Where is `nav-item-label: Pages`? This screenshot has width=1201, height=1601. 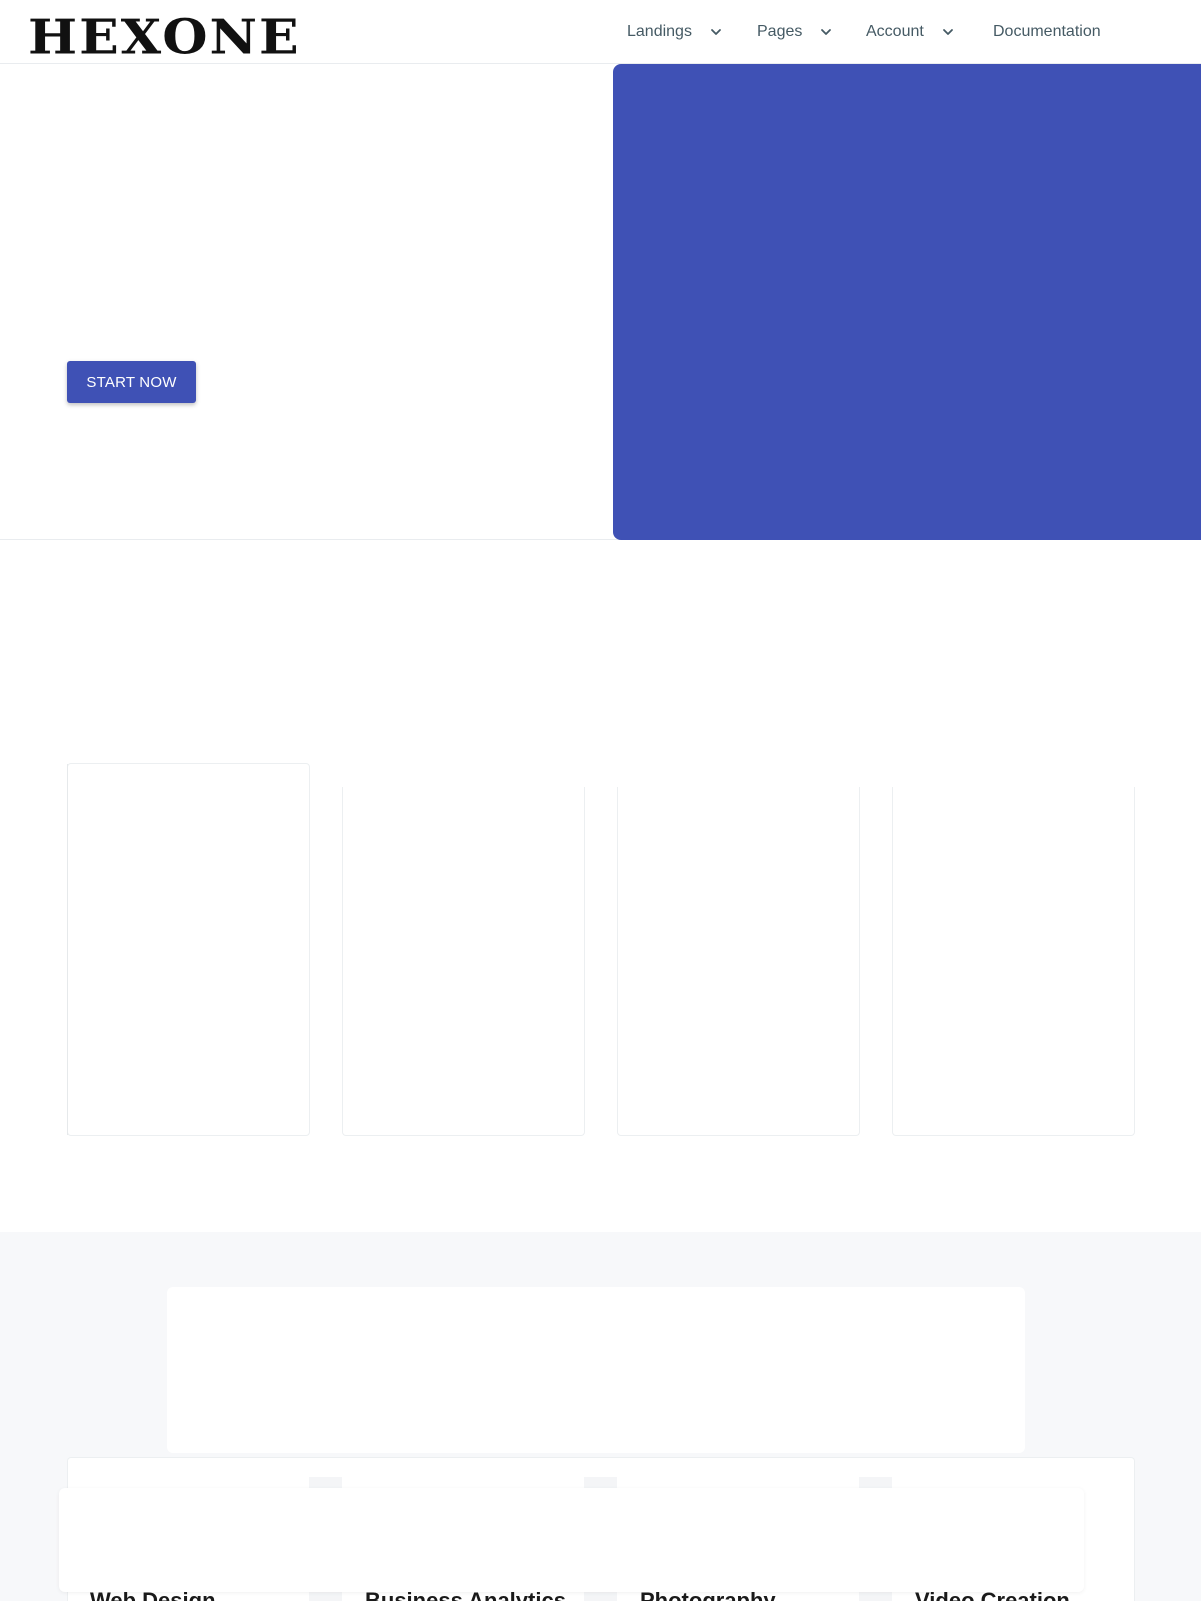
nav-item-label: Pages is located at coordinates (780, 31).